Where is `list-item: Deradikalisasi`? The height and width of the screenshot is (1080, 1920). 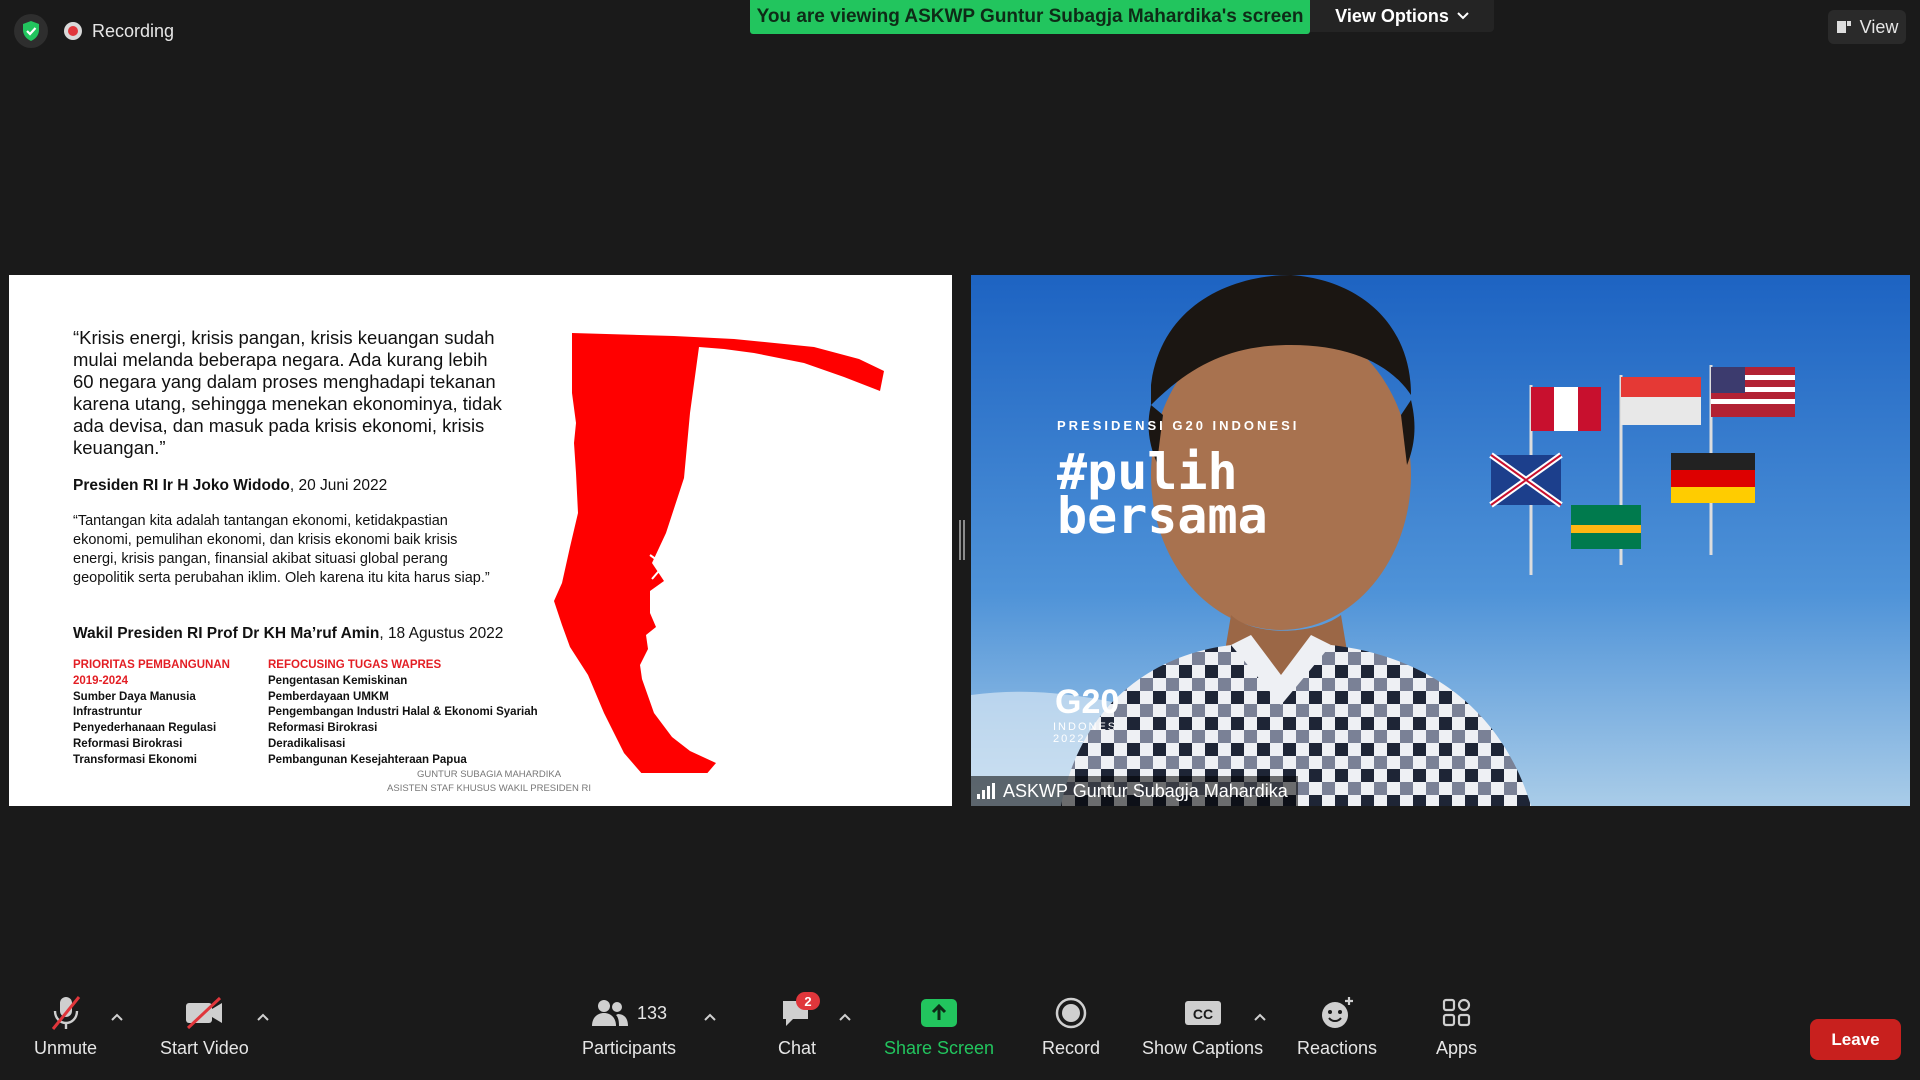 list-item: Deradikalisasi is located at coordinates (307, 743).